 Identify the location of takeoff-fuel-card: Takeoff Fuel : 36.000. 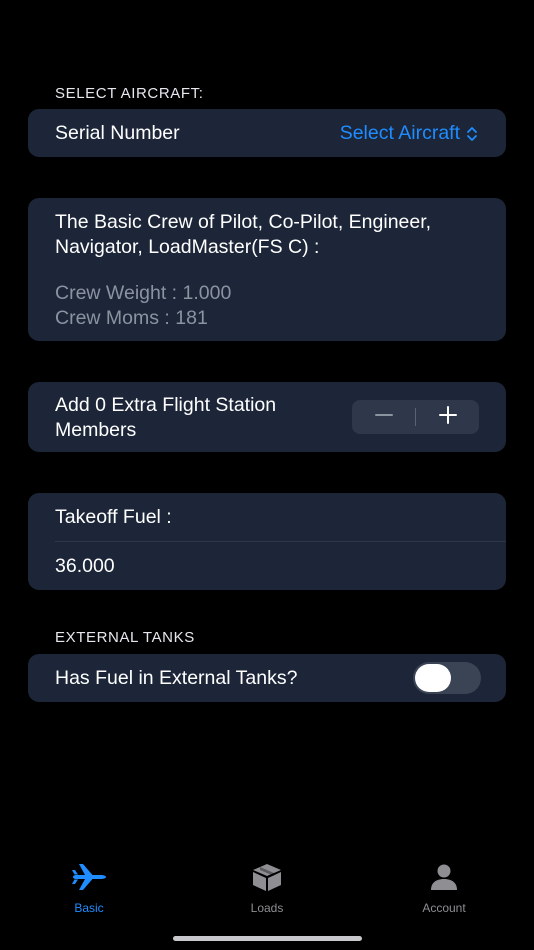
(267, 541).